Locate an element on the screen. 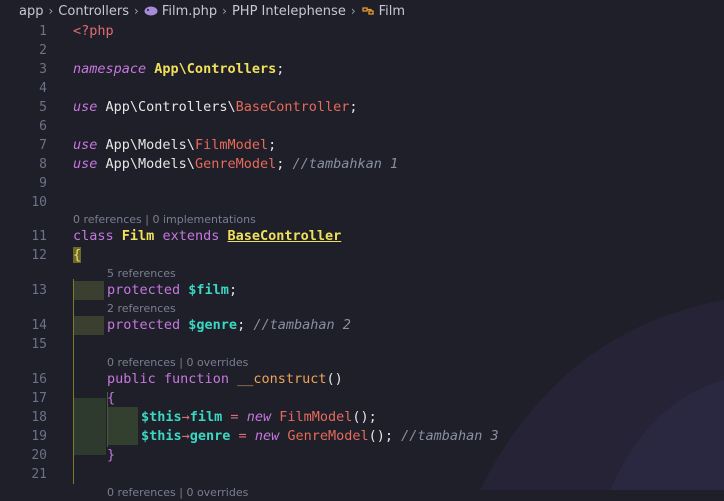 This screenshot has width=724, height=501. php-open-tag: <?php is located at coordinates (93, 31).